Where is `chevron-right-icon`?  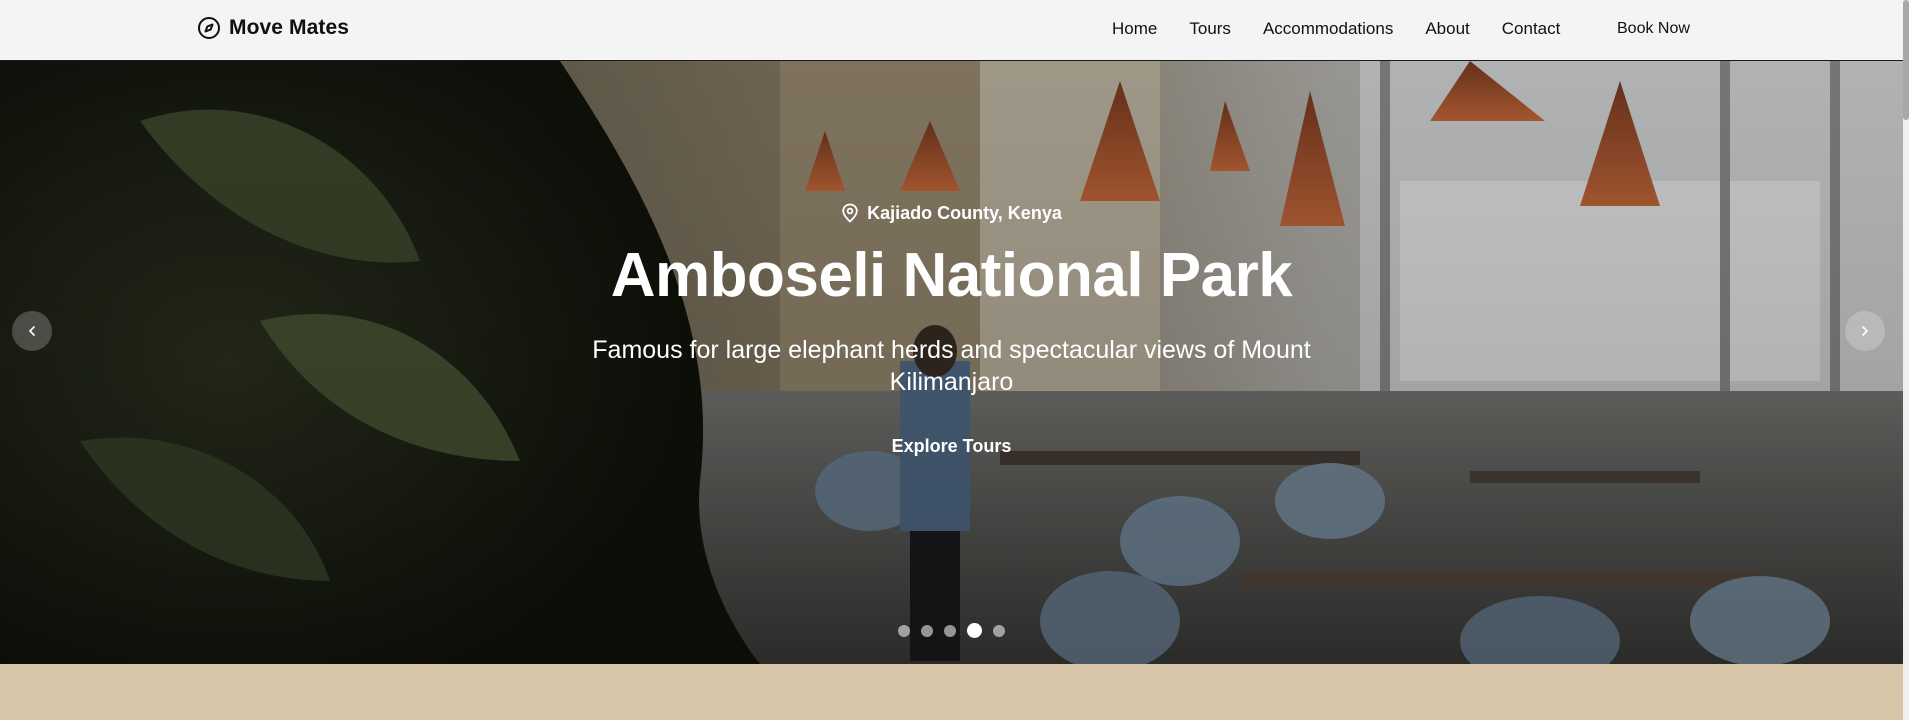
chevron-right-icon is located at coordinates (1865, 331).